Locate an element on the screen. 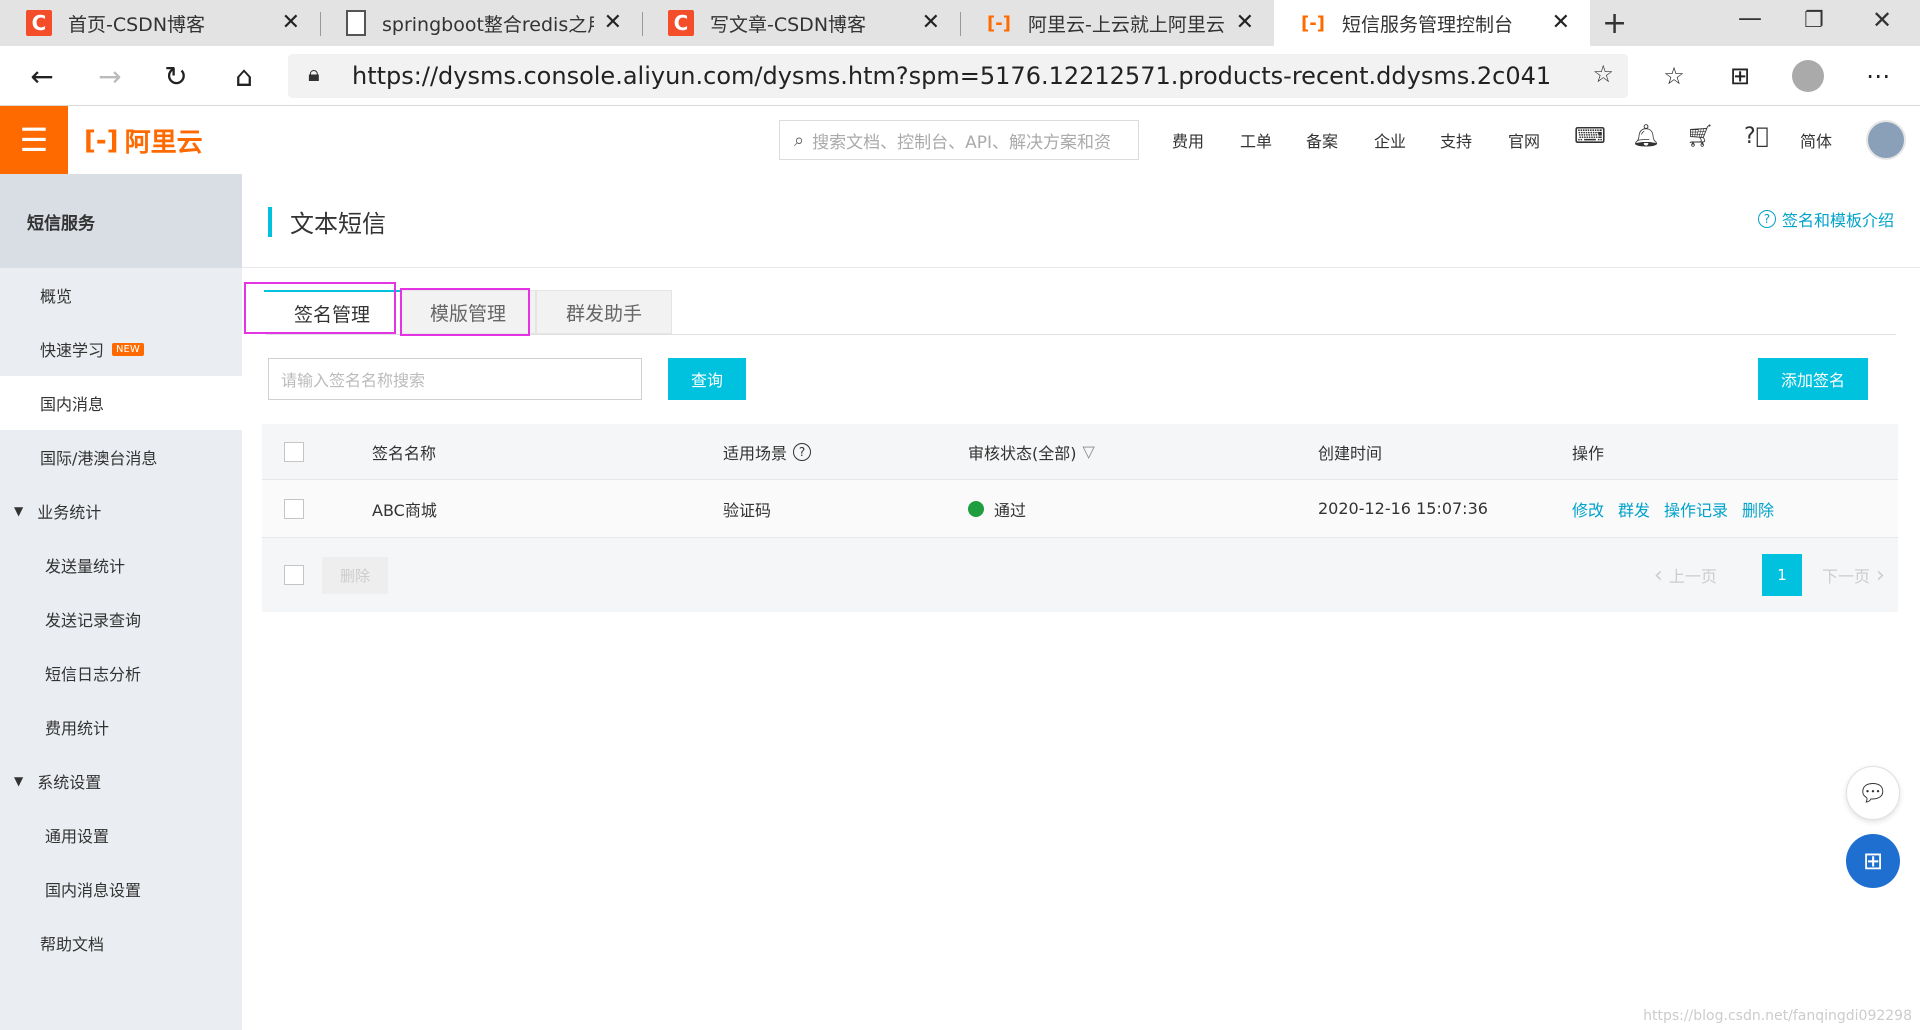 The height and width of the screenshot is (1030, 1920). bell-icon: 🔔︎ is located at coordinates (1646, 136).